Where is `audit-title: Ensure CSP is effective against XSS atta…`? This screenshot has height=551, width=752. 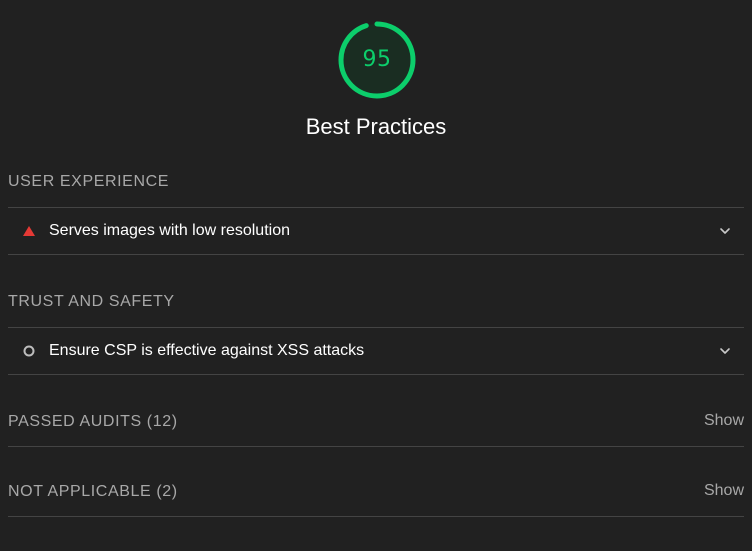 audit-title: Ensure CSP is effective against XSS atta… is located at coordinates (207, 350).